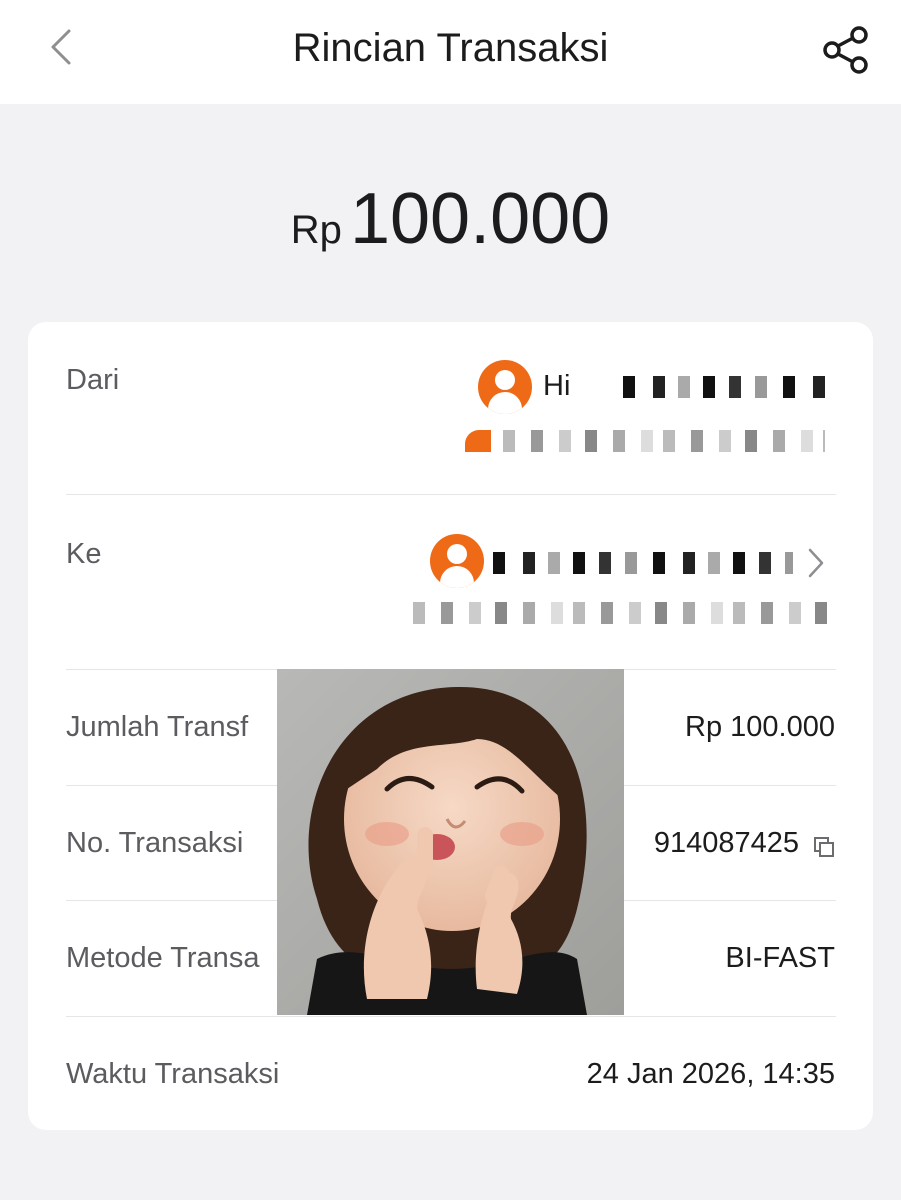 The width and height of the screenshot is (901, 1200). I want to click on bank-logo-icon, so click(478, 441).